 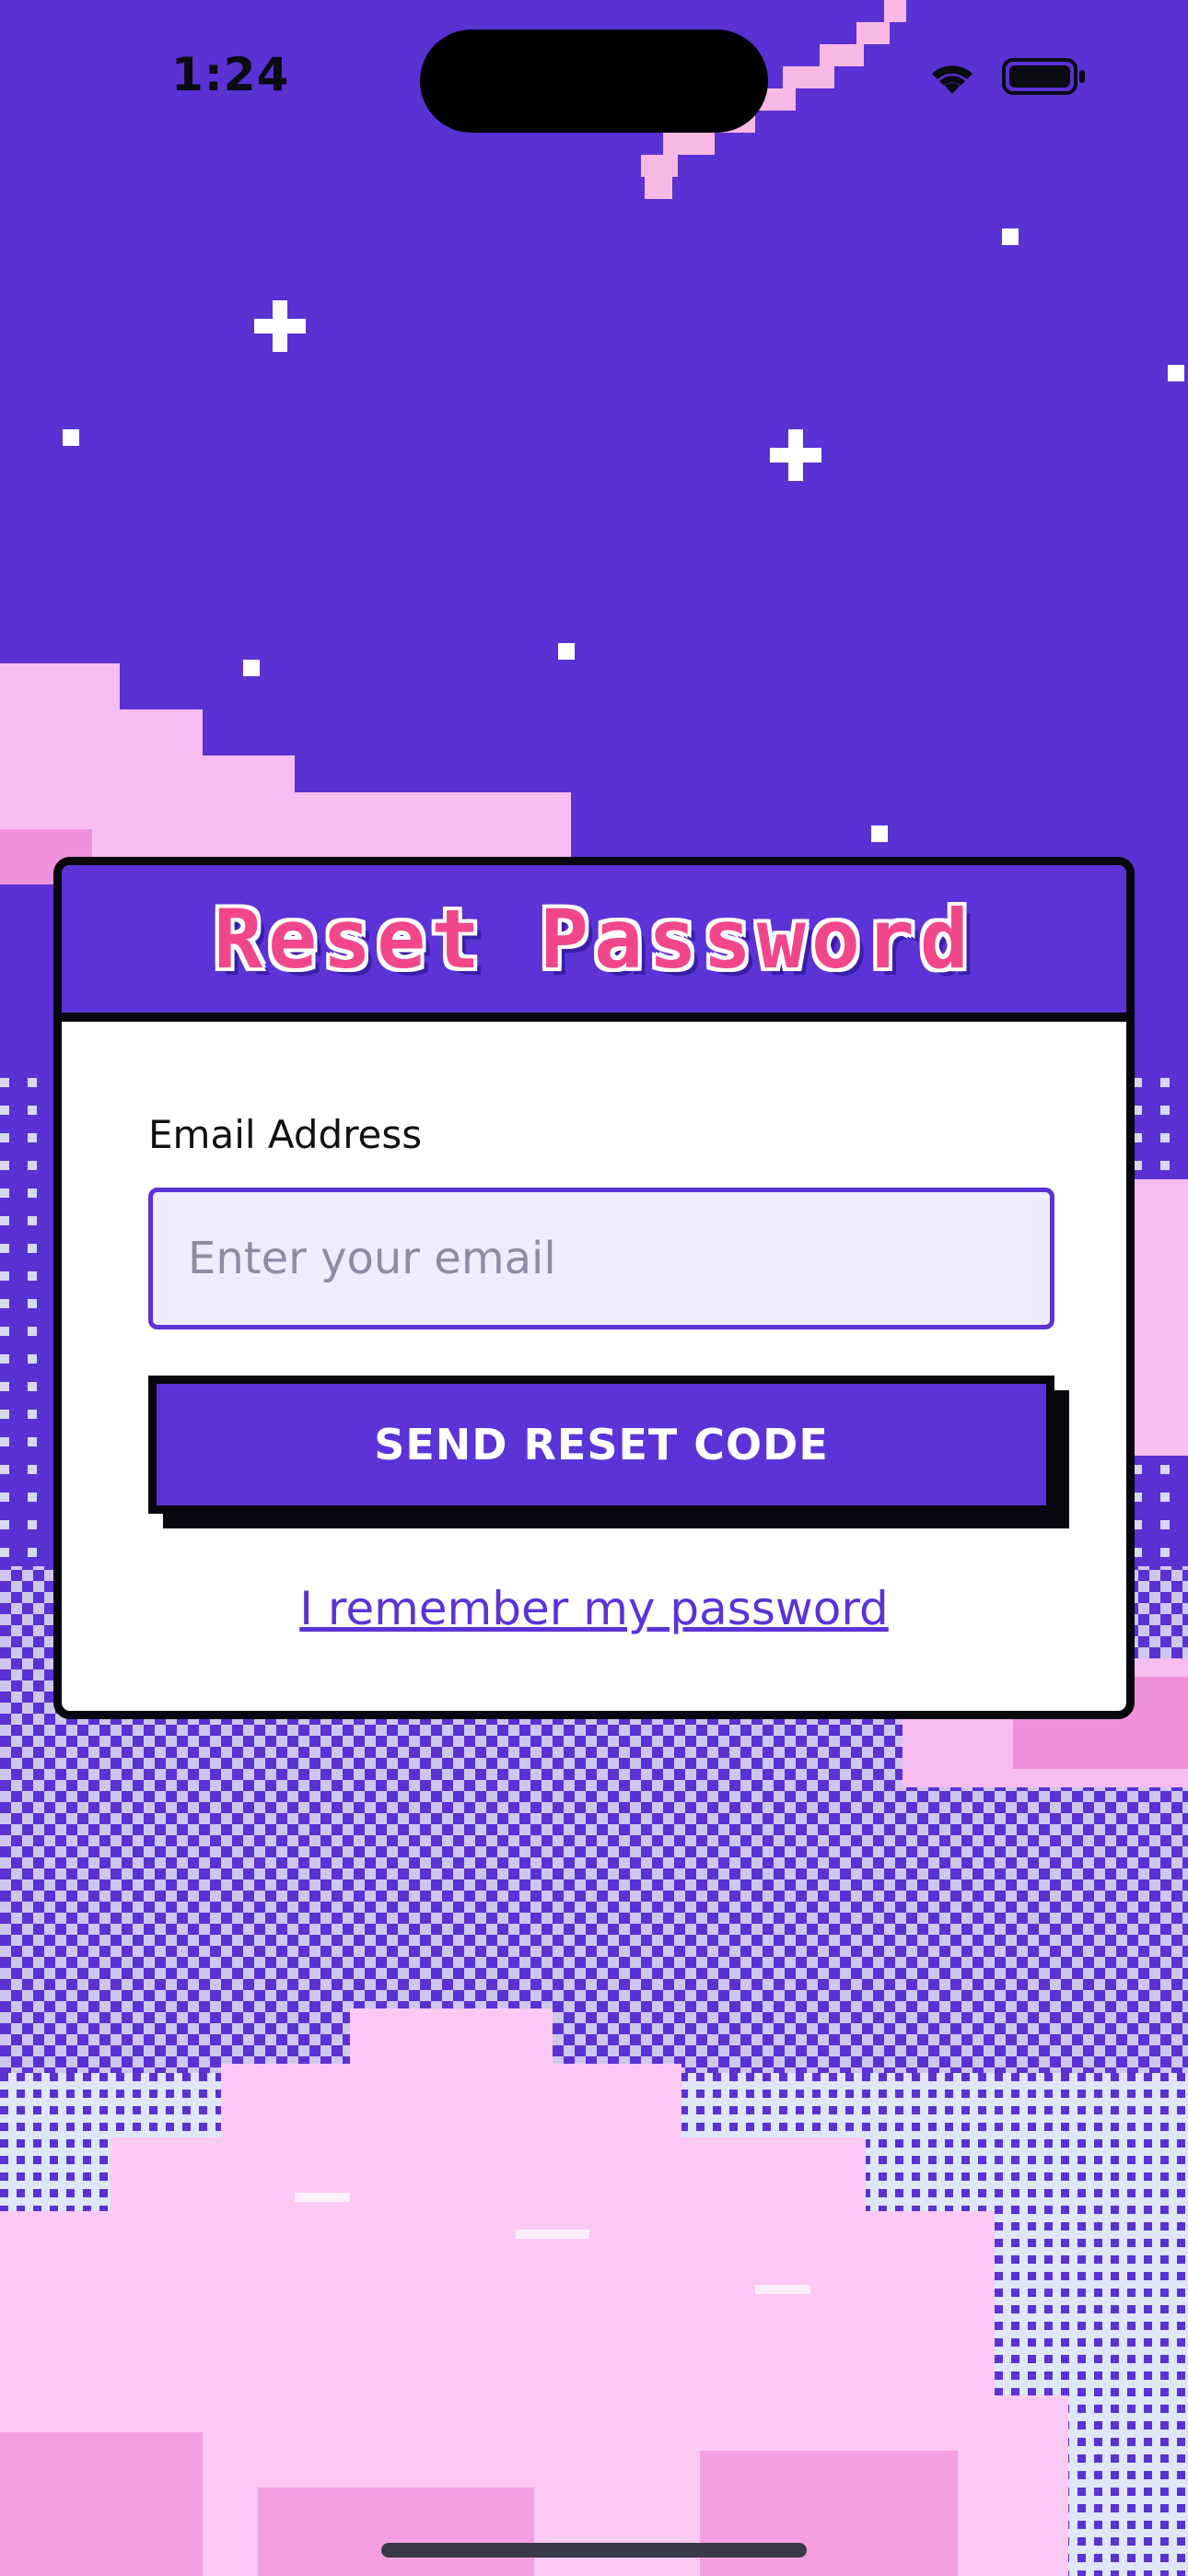 I want to click on status-time: 1:24, so click(x=230, y=74).